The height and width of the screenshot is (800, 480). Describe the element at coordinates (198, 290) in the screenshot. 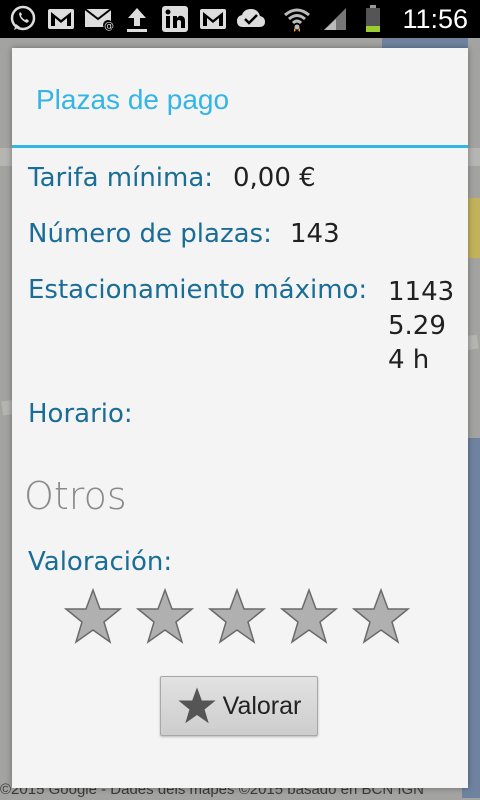

I see `max-parking-label: Estacionamiento máximo:` at that location.